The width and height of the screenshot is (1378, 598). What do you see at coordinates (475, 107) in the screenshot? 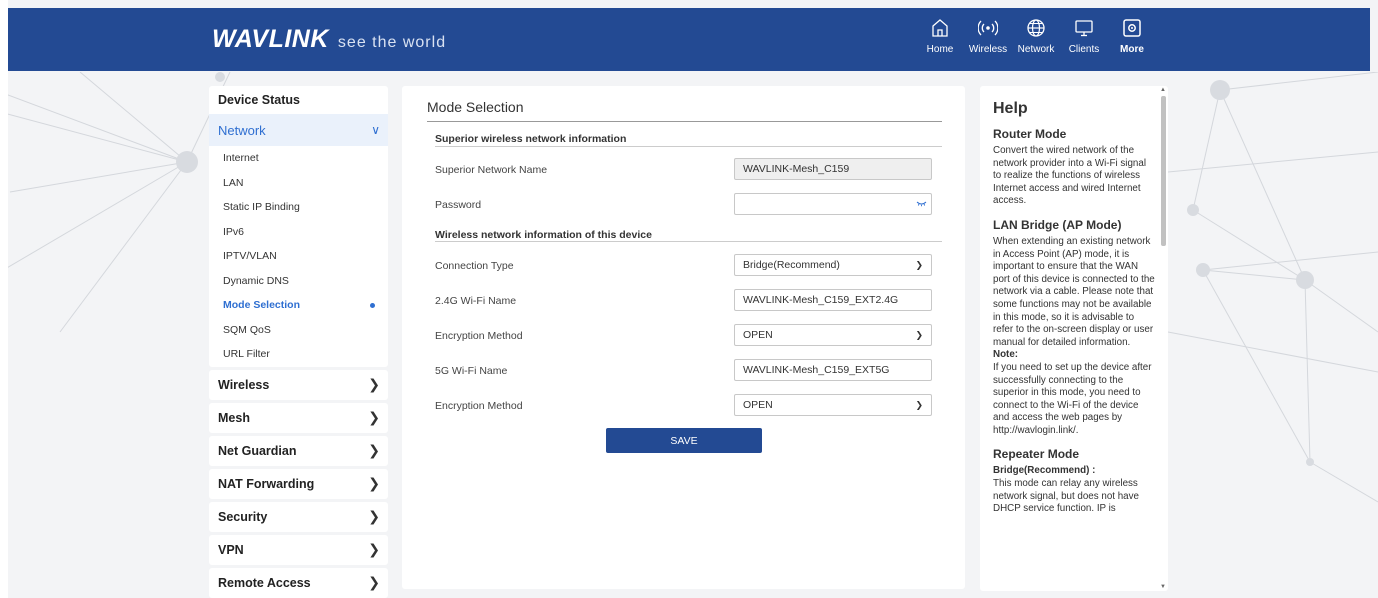
I see `page-title: Mode Selection` at bounding box center [475, 107].